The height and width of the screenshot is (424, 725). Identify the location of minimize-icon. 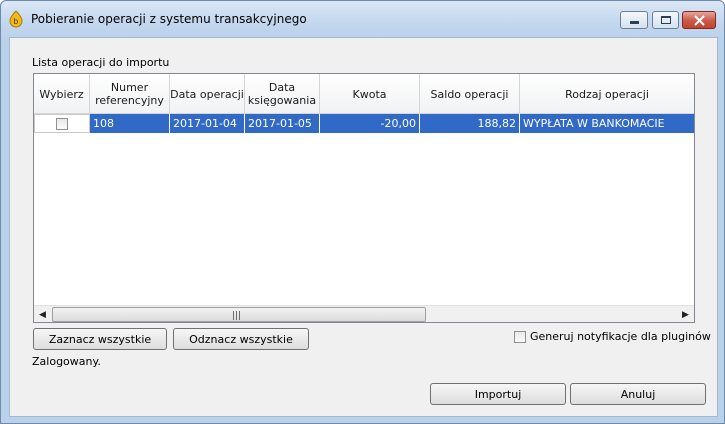
(634, 22).